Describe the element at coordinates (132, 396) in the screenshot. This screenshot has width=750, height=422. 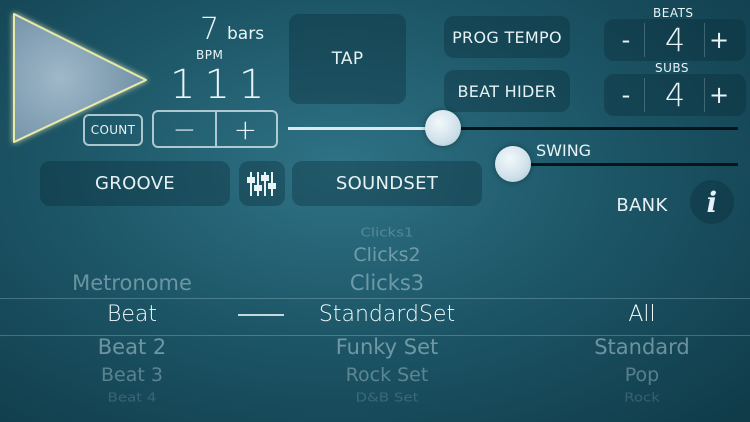
I see `picker-item: Beat 4` at that location.